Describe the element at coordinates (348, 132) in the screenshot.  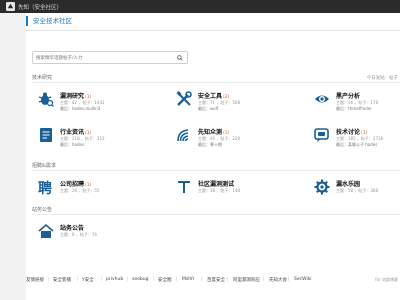
I see `forum-name: 技术讨论` at that location.